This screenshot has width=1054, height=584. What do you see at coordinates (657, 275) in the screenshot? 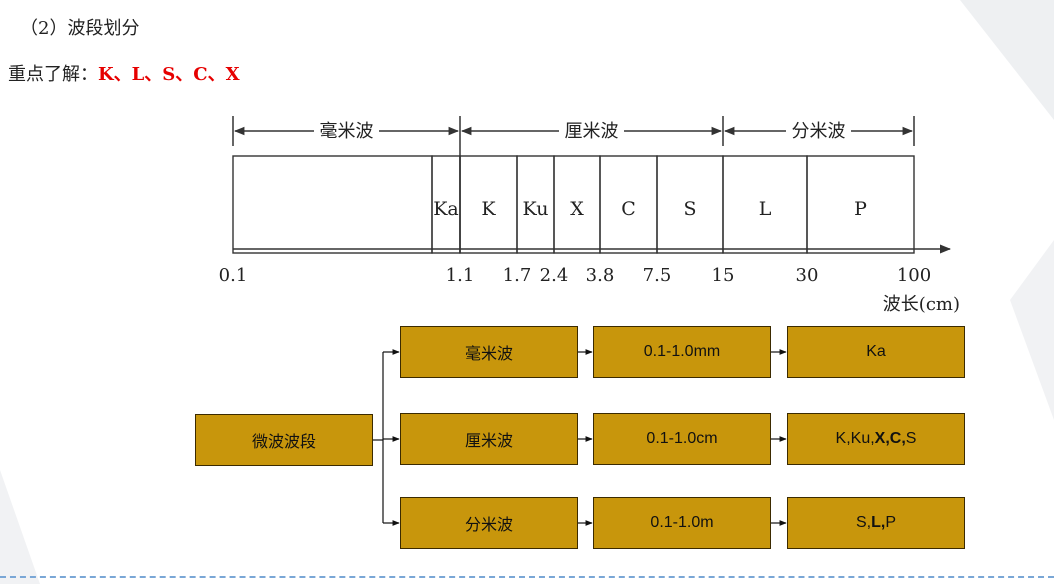
I see `tick-label: 7.5` at bounding box center [657, 275].